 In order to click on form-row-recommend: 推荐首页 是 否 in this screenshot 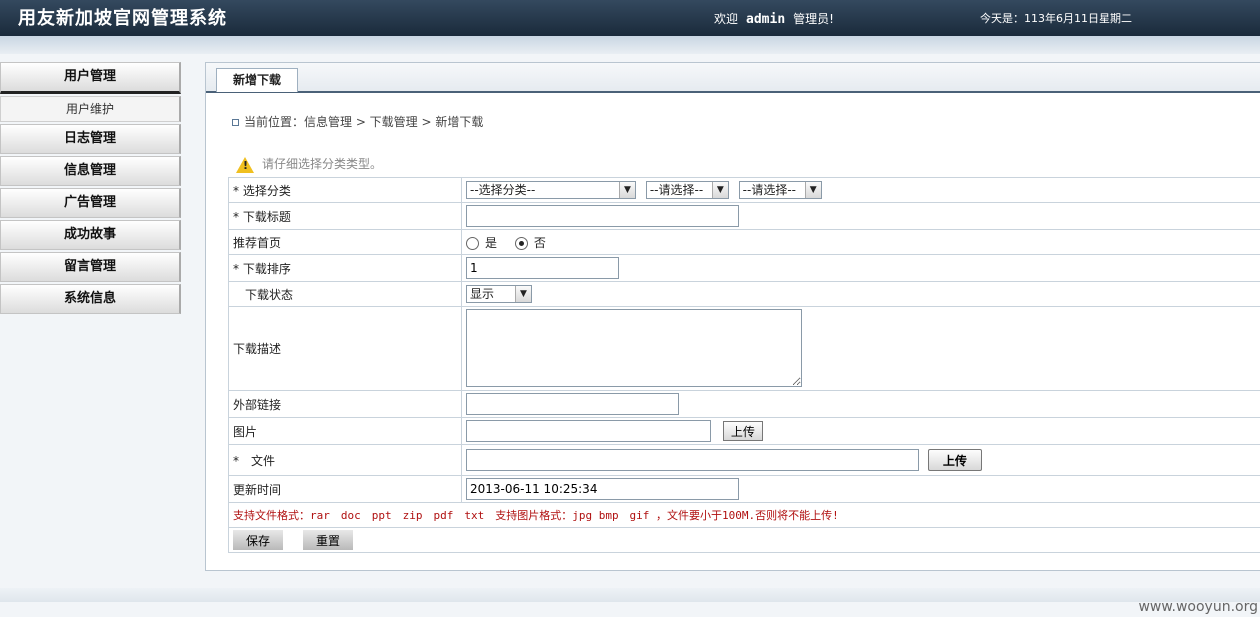, I will do `click(744, 242)`.